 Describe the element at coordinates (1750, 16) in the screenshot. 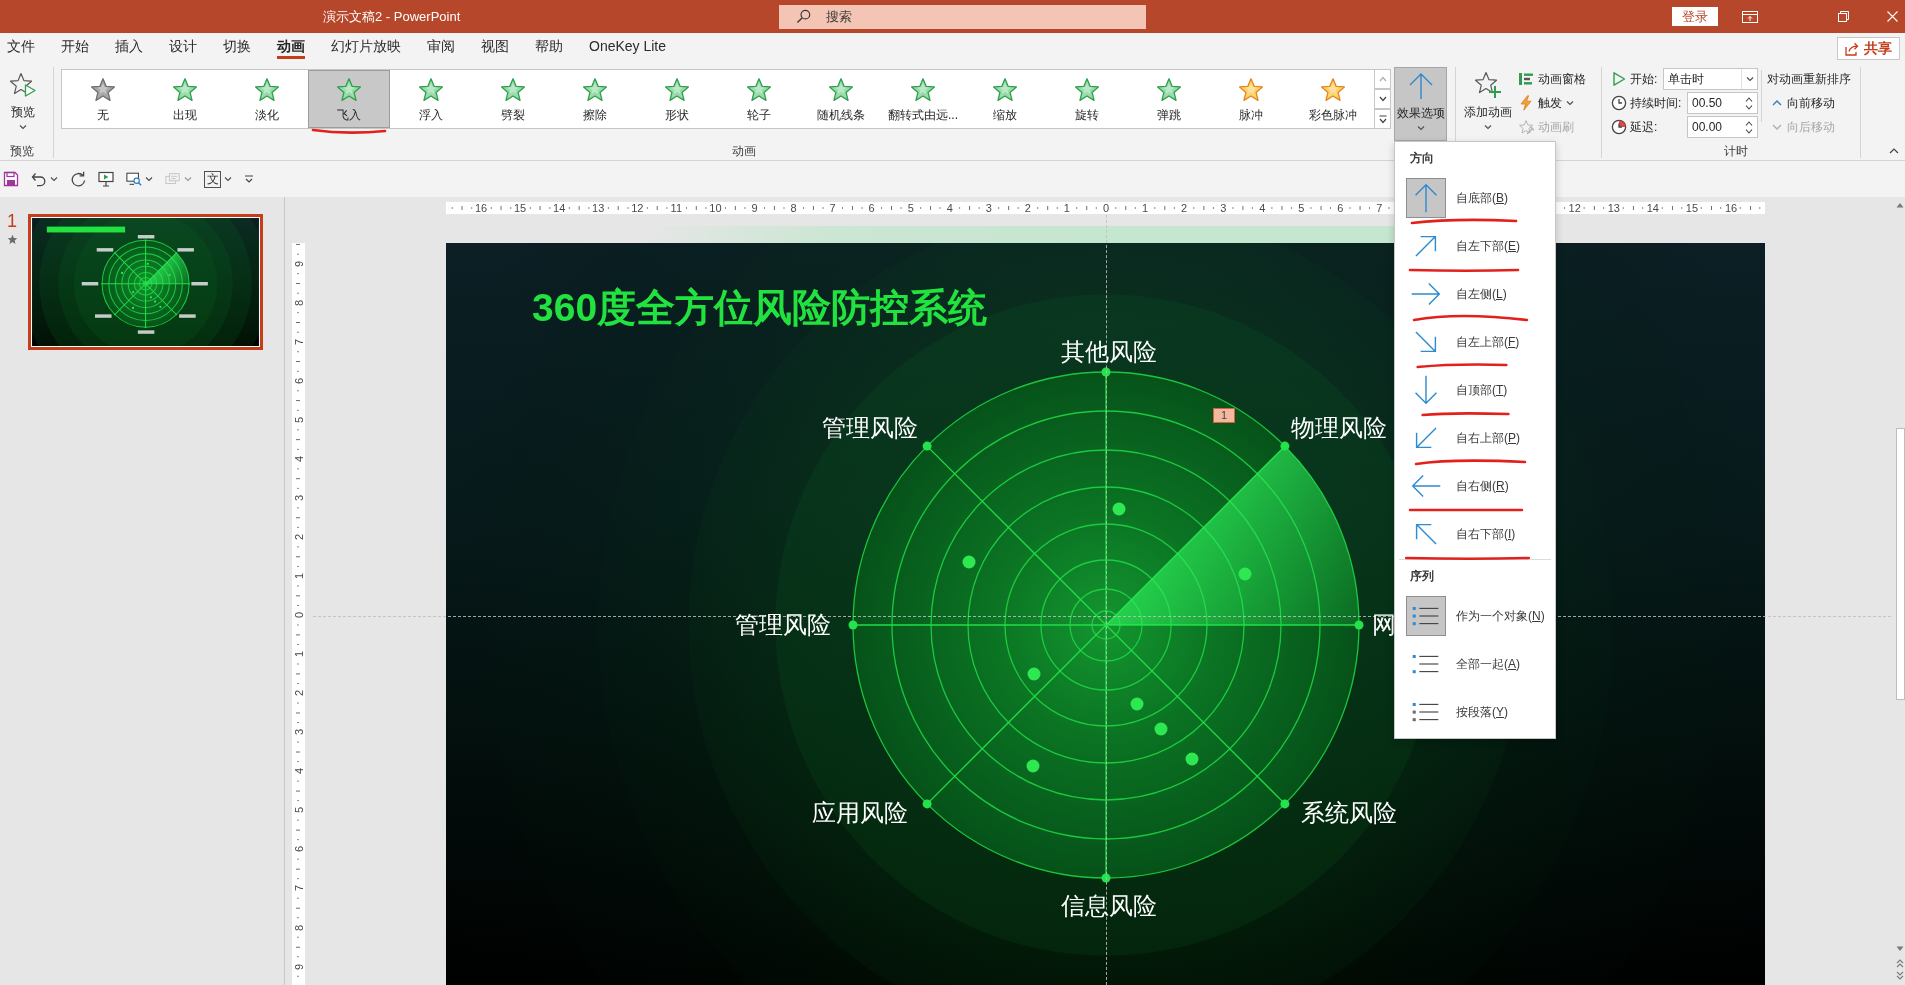

I see `ribbon-display-icon` at that location.